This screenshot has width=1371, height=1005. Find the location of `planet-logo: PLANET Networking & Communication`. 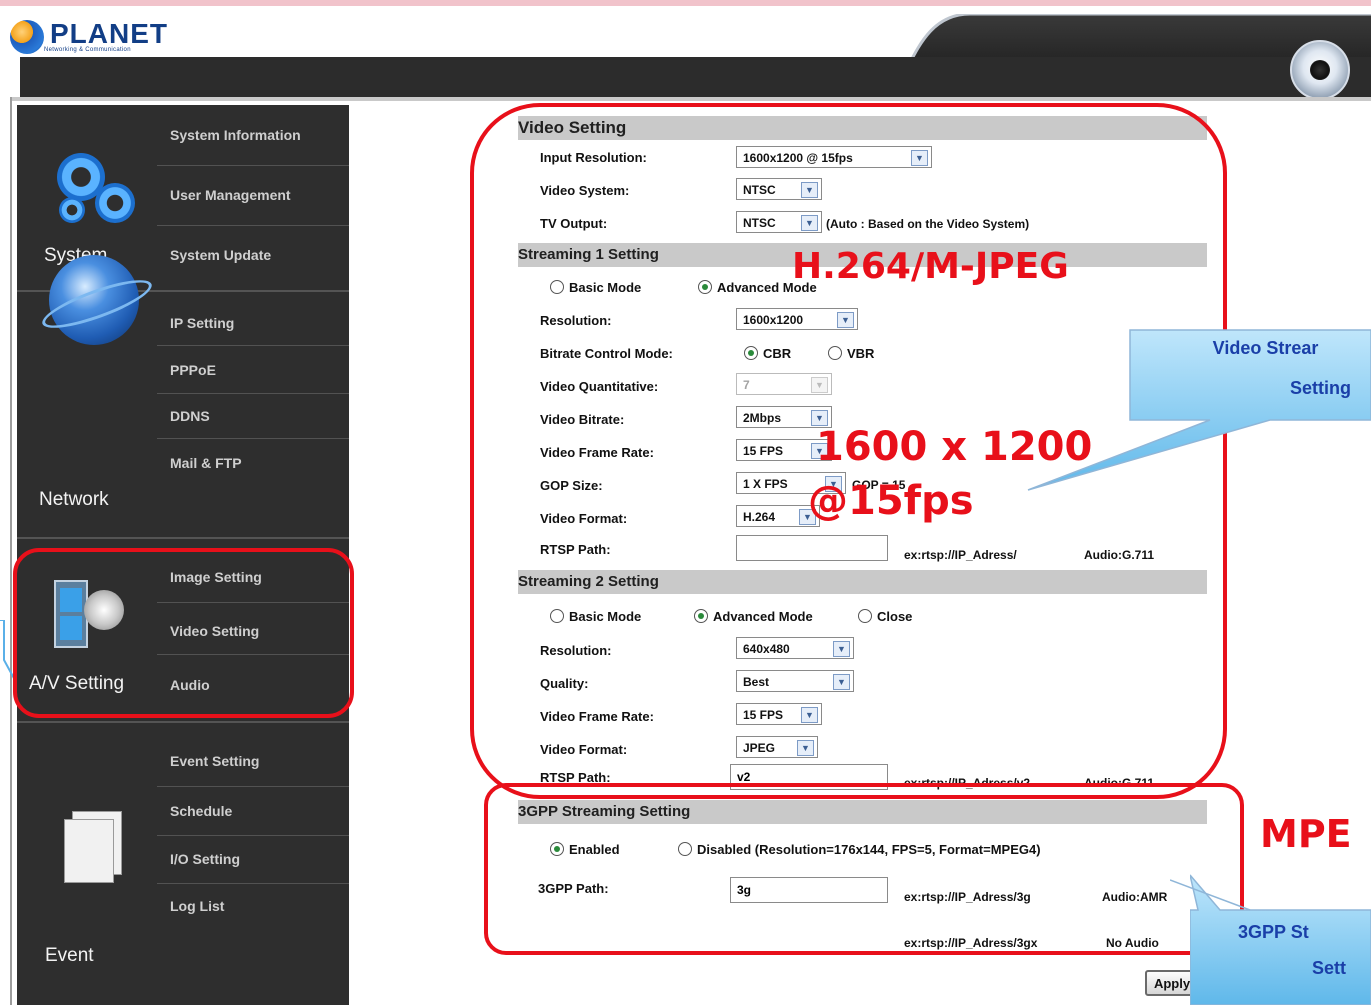

planet-logo: PLANET Networking & Communication is located at coordinates (89, 37).